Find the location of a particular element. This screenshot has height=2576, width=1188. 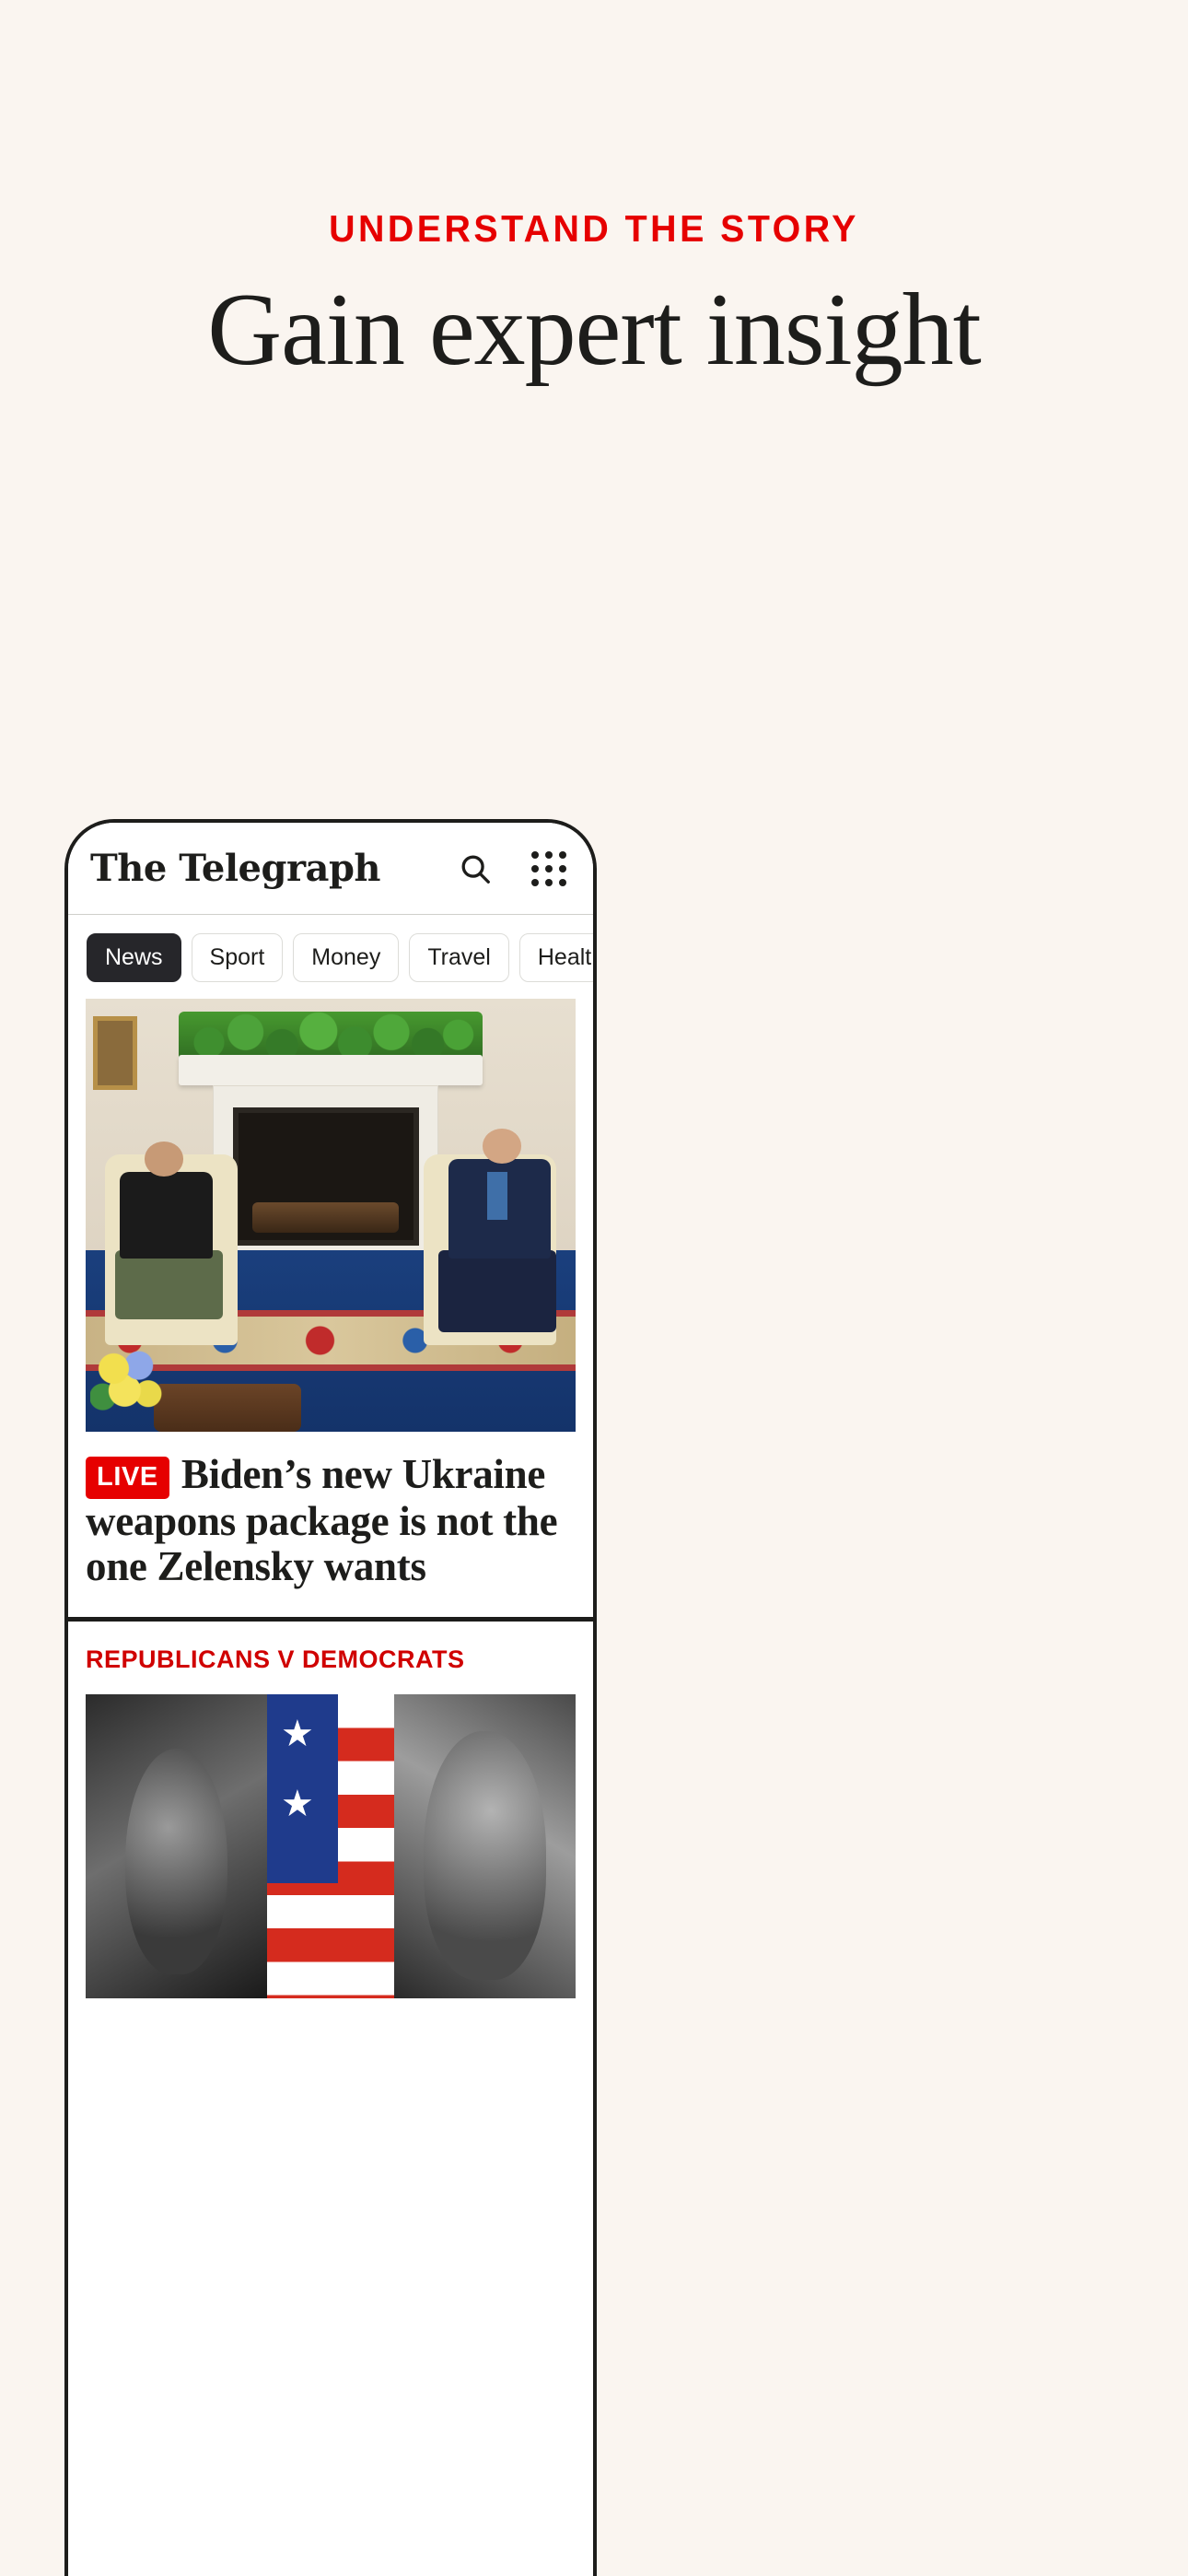

tab-money: Money is located at coordinates (346, 957).